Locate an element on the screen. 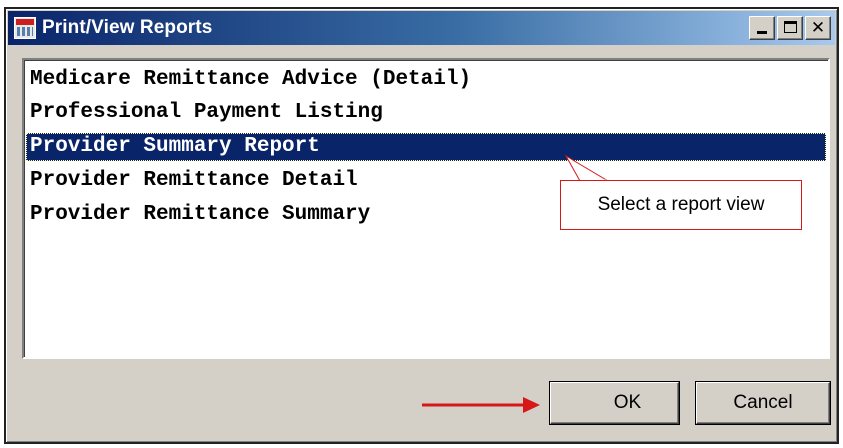 Image resolution: width=843 pixels, height=448 pixels. maximize-button is located at coordinates (790, 28).